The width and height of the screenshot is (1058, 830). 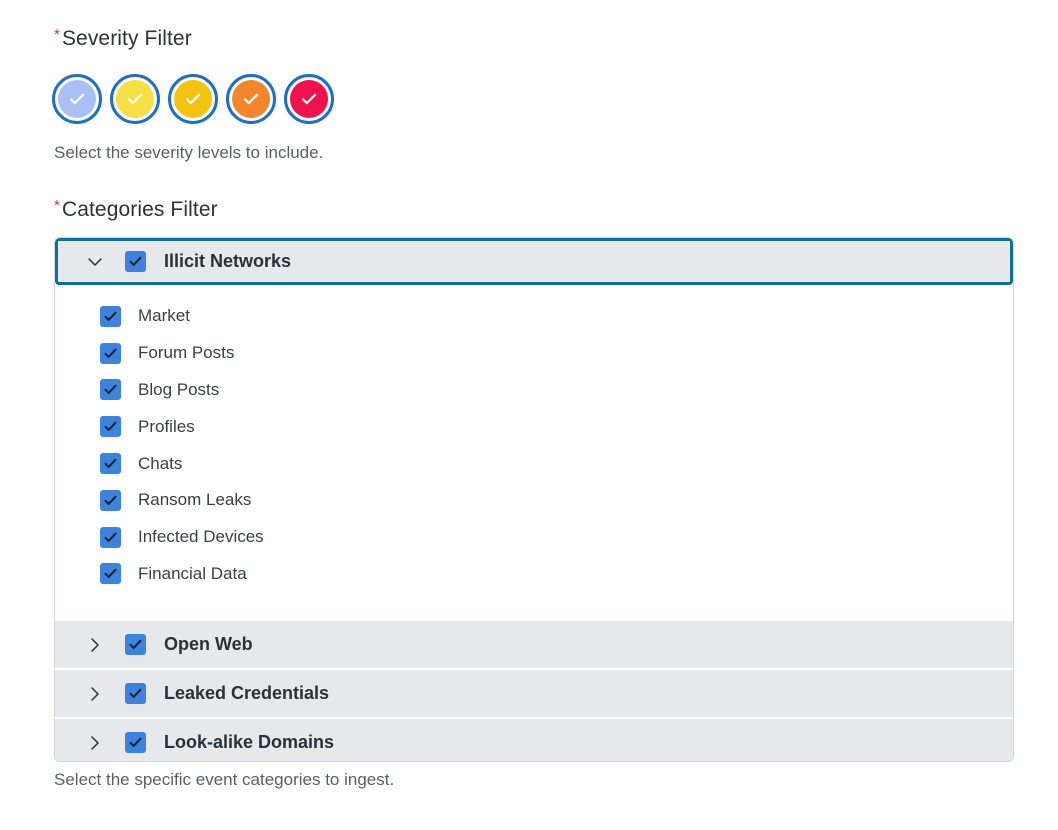 I want to click on group-checkbox-leaked-credentials, so click(x=135, y=693).